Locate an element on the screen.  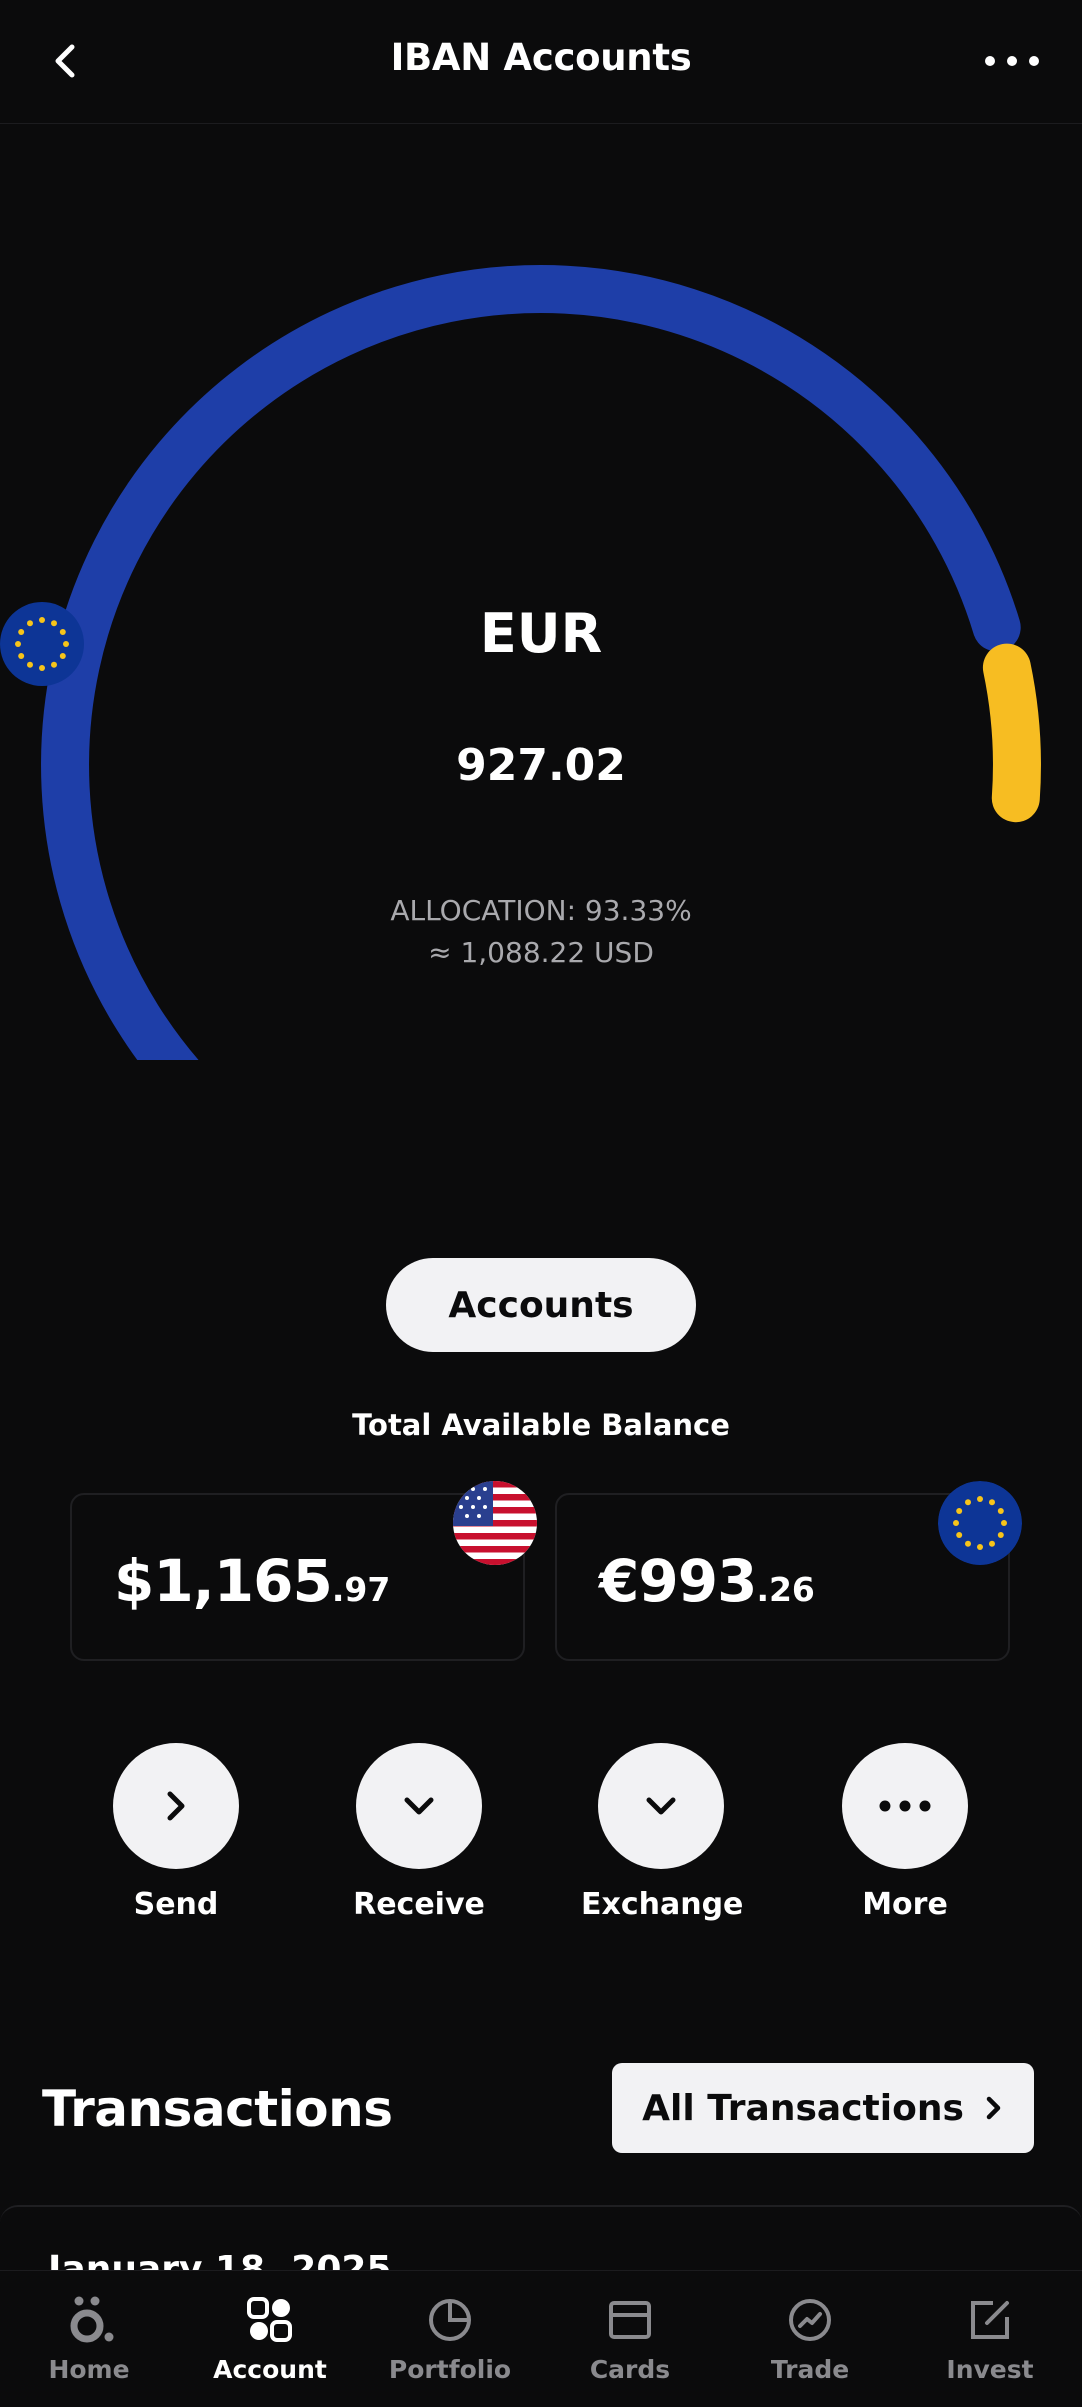
exchange-circle is located at coordinates (661, 1806).